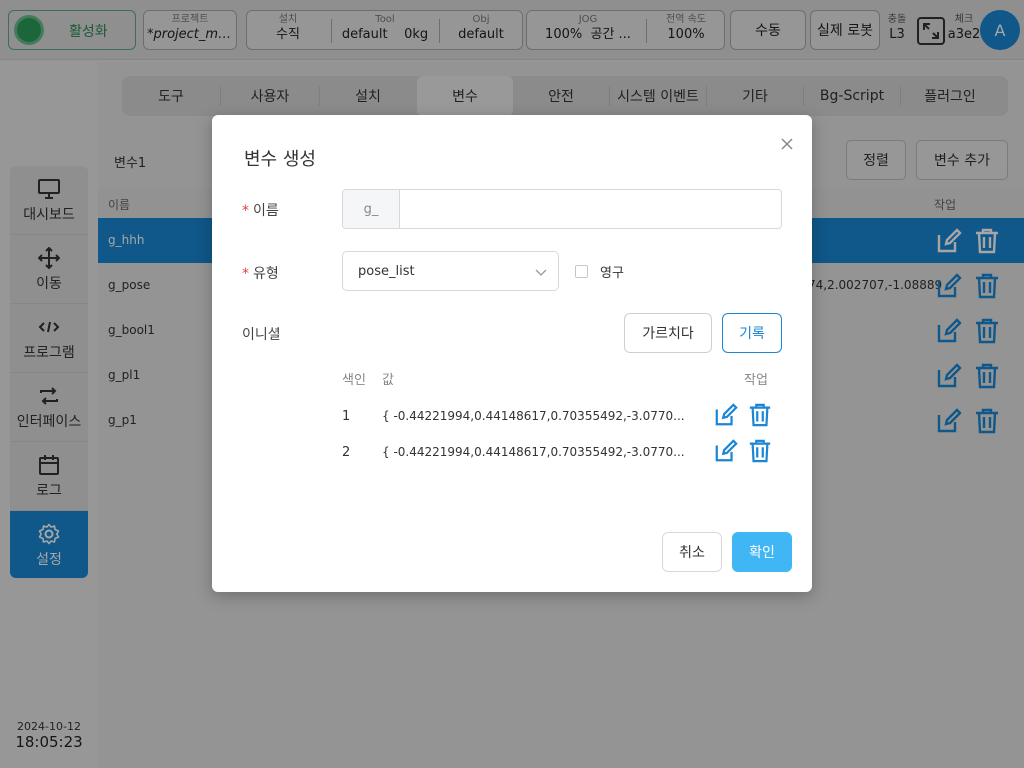  I want to click on teach-button: 가르치다, so click(668, 333).